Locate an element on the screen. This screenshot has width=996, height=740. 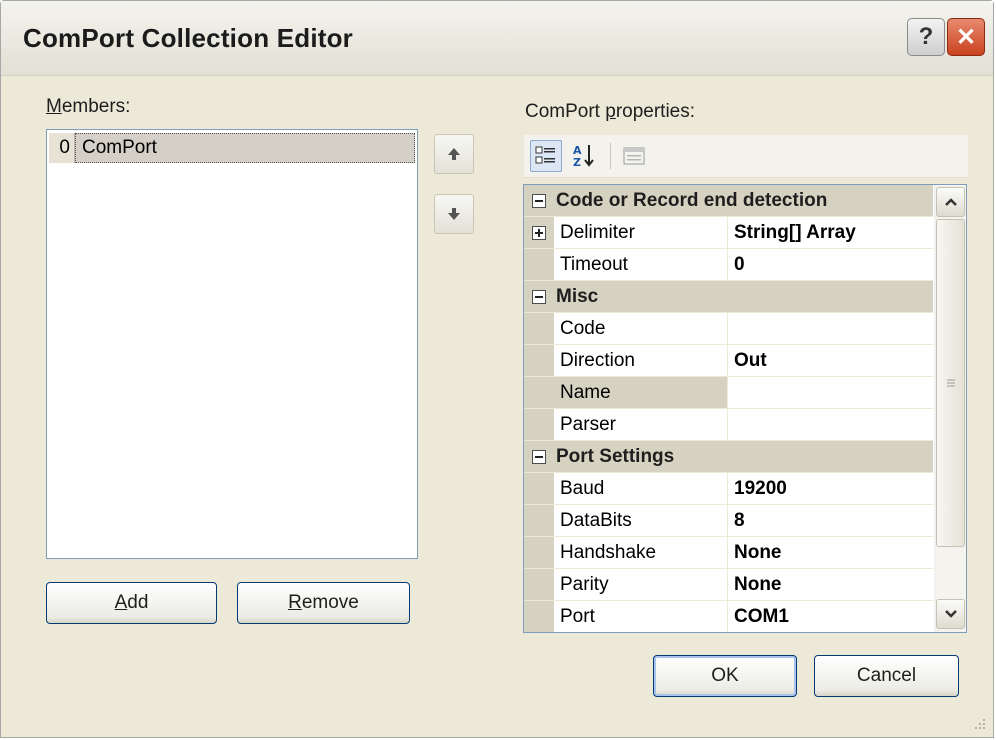
scroll-up-button is located at coordinates (950, 202).